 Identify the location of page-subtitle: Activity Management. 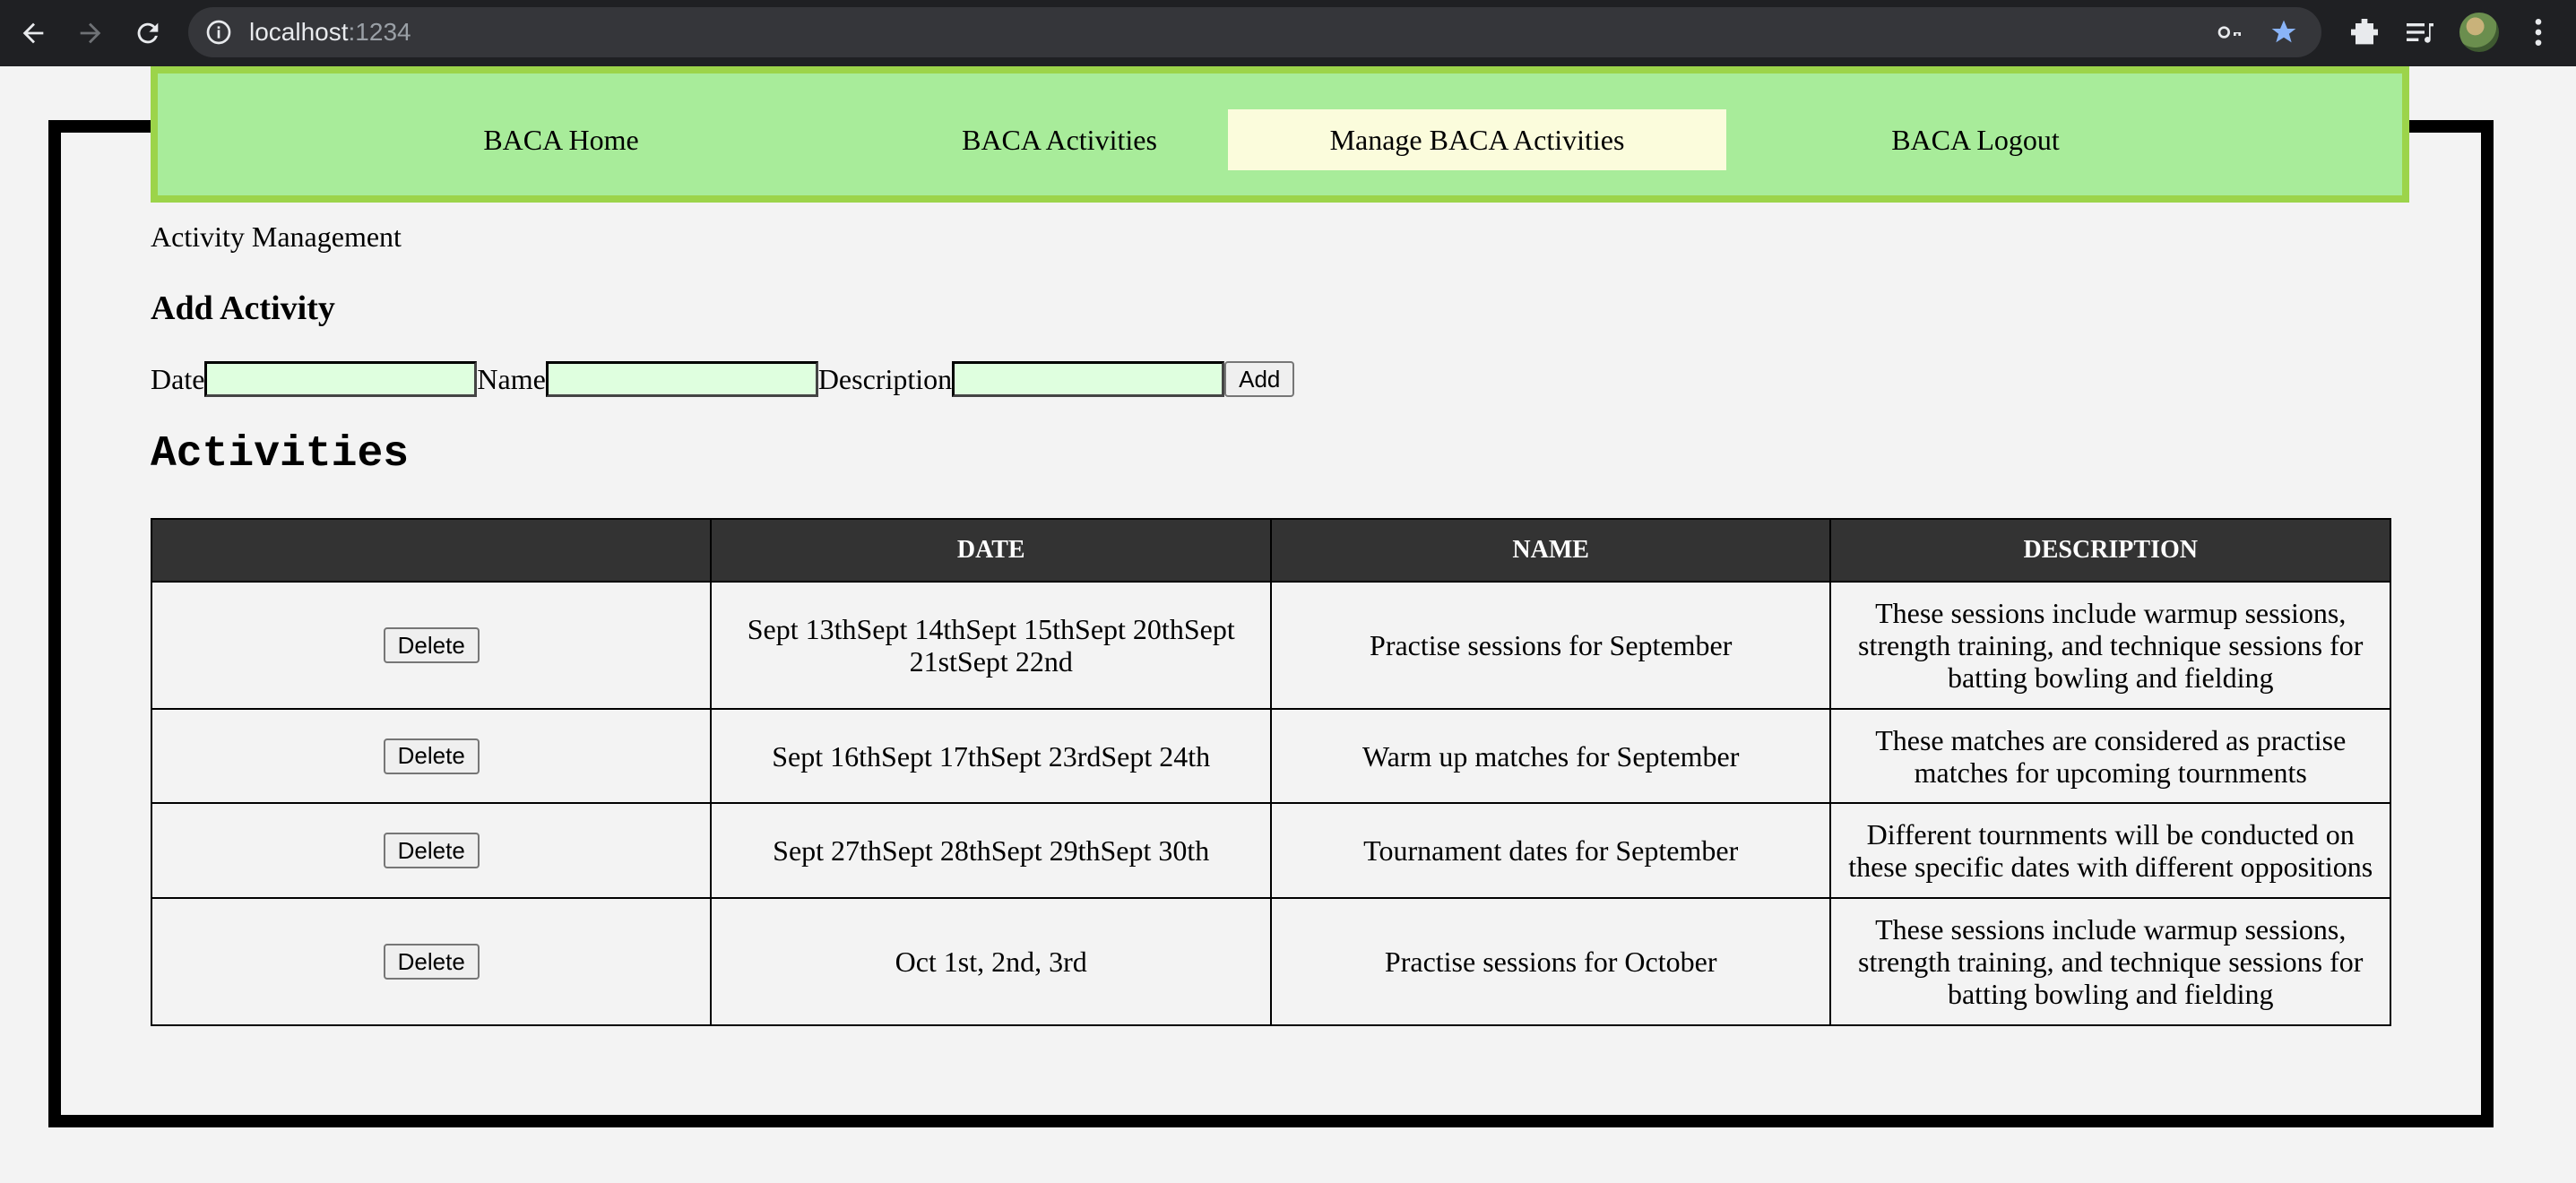
(276, 237).